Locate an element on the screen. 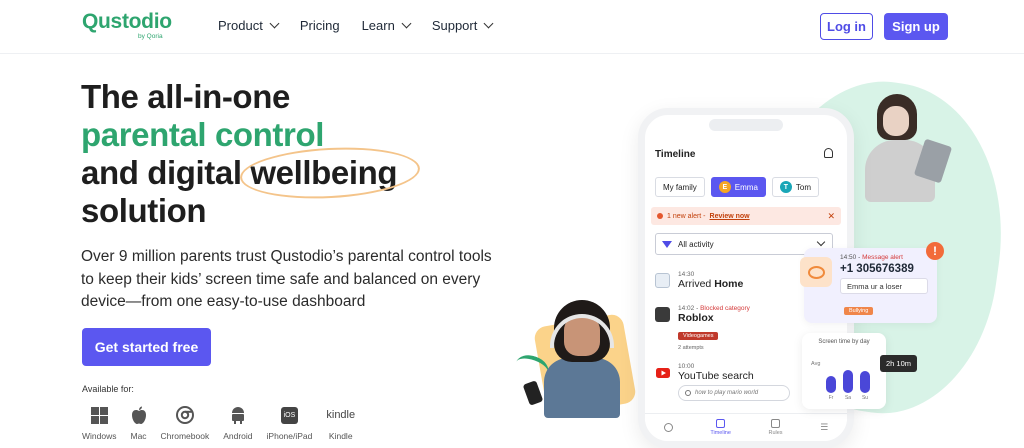  nav-item-learn: Learn is located at coordinates (386, 25).